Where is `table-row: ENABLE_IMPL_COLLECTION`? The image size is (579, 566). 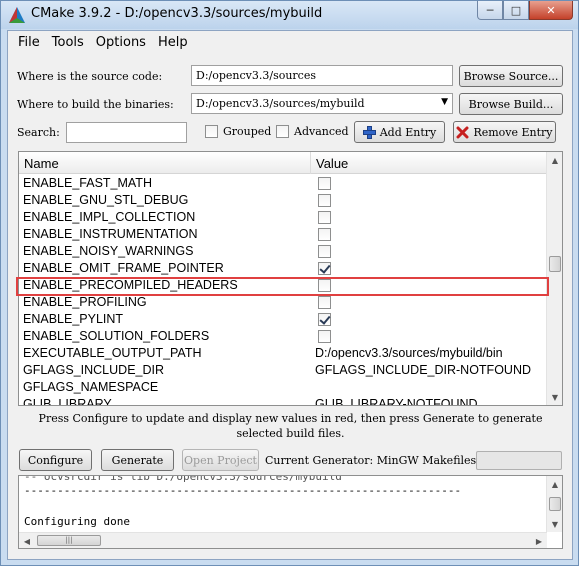
table-row: ENABLE_IMPL_COLLECTION is located at coordinates (283, 217).